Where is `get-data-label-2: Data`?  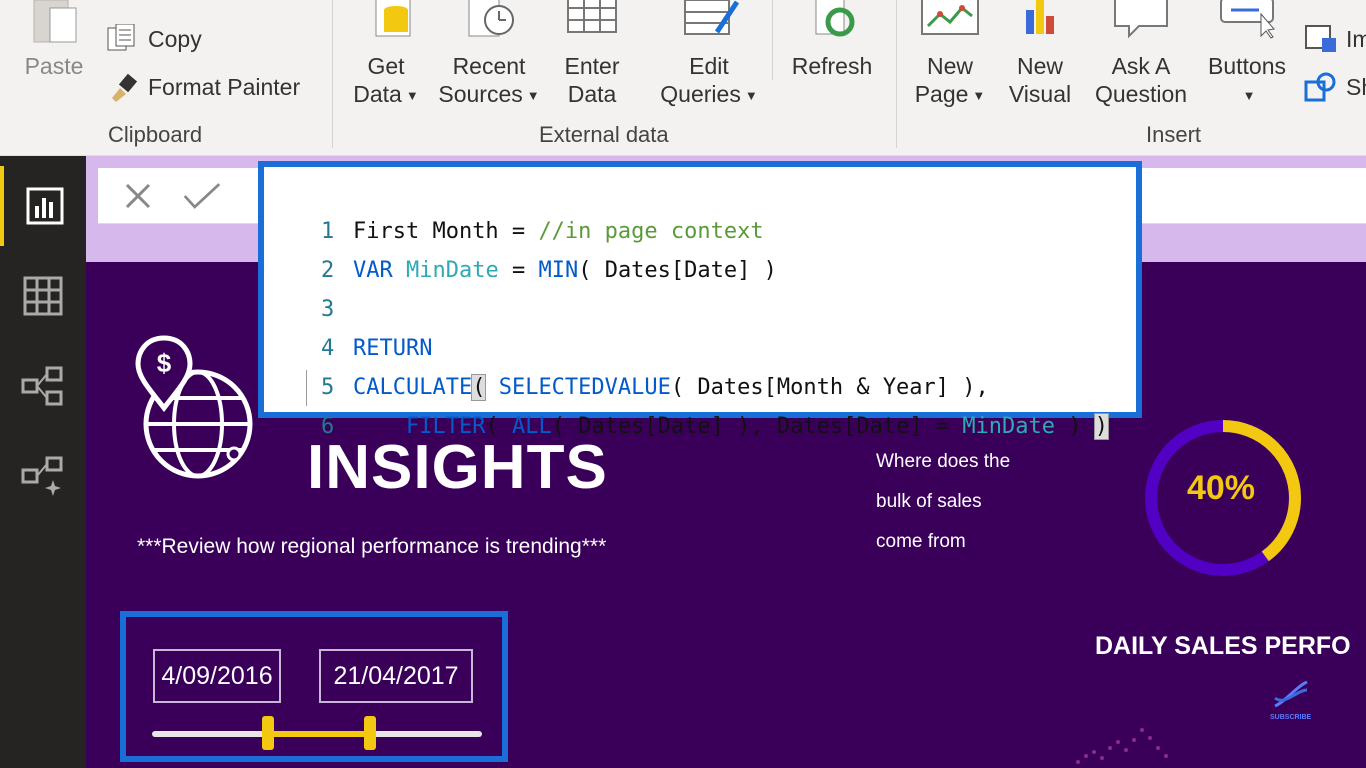
get-data-label-2: Data is located at coordinates (377, 94).